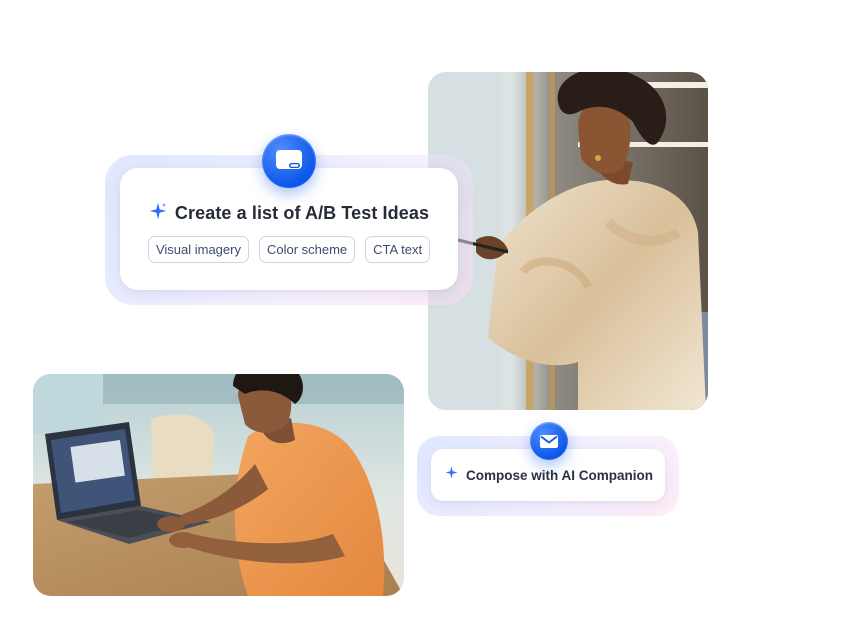  What do you see at coordinates (289, 161) in the screenshot?
I see `chat-bubble-icon` at bounding box center [289, 161].